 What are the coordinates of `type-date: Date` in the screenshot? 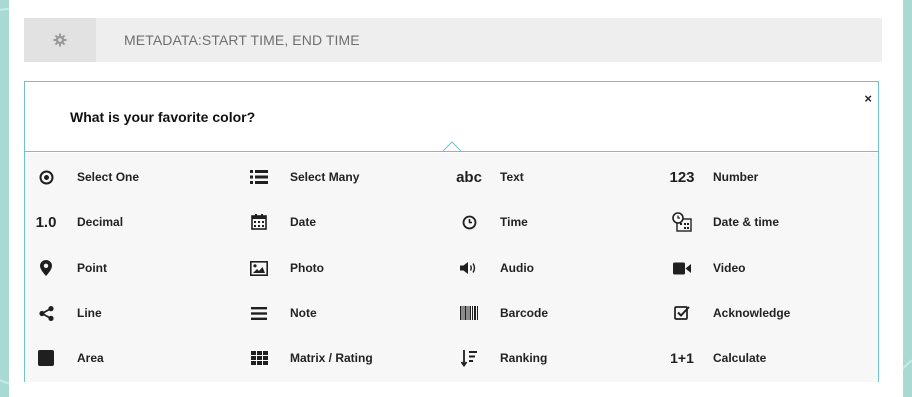 It's located at (280, 222).